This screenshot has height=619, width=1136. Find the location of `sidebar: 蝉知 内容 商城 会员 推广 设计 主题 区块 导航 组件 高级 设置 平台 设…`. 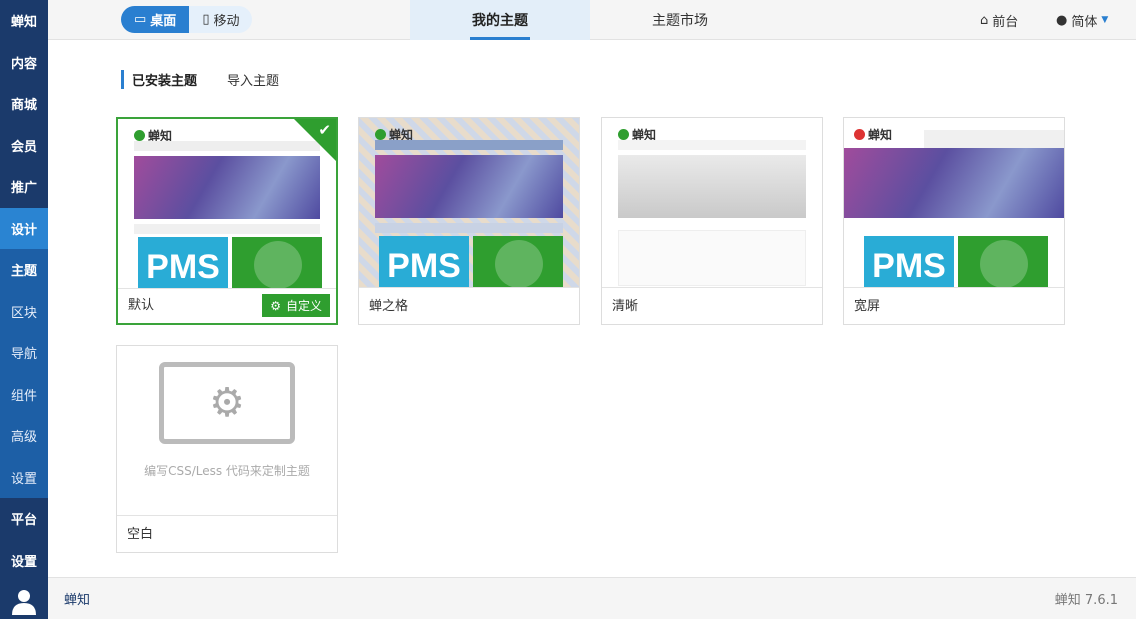

sidebar: 蝉知 内容 商城 会员 推广 设计 主题 区块 导航 组件 高级 设置 平台 设… is located at coordinates (24, 309).